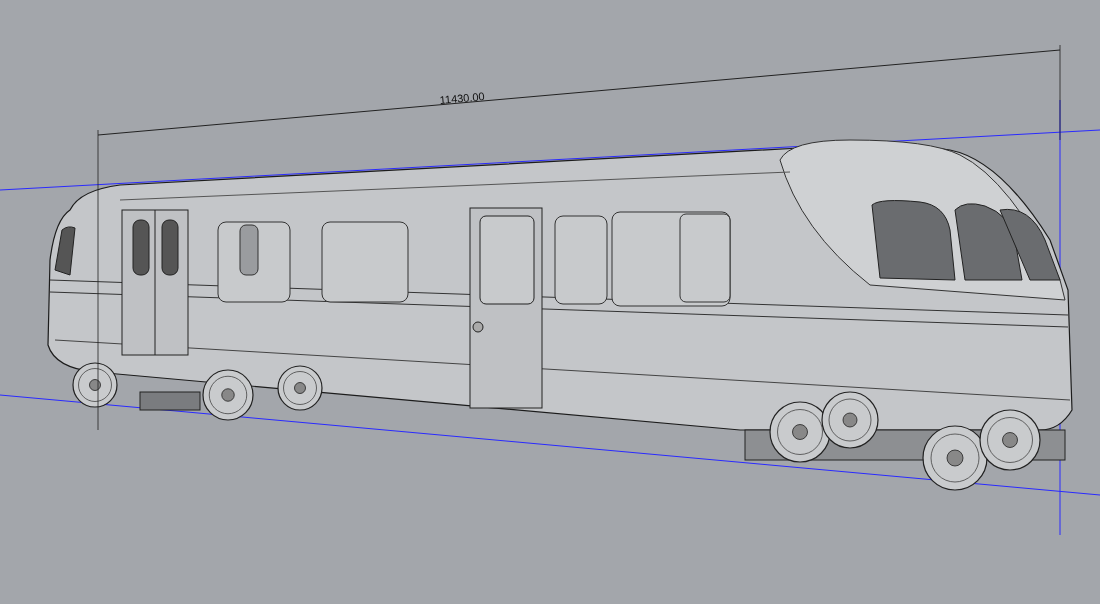 This screenshot has height=604, width=1100. I want to click on dimension-label: 11430.00, so click(462, 98).